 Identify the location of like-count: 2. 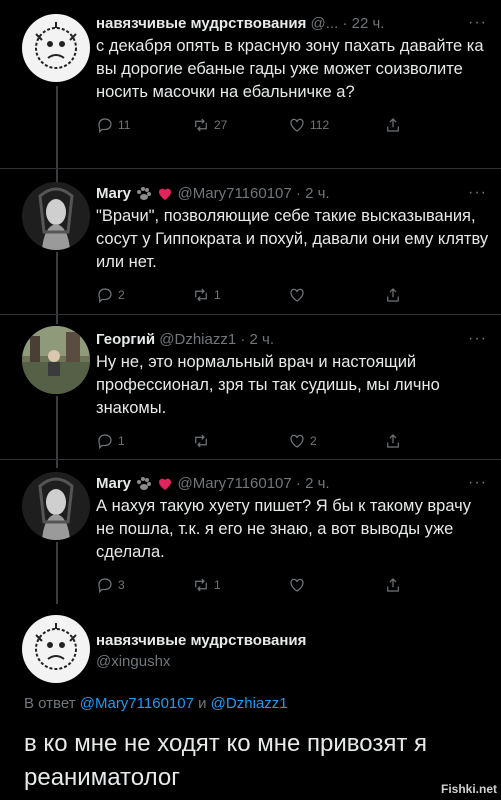
(313, 441).